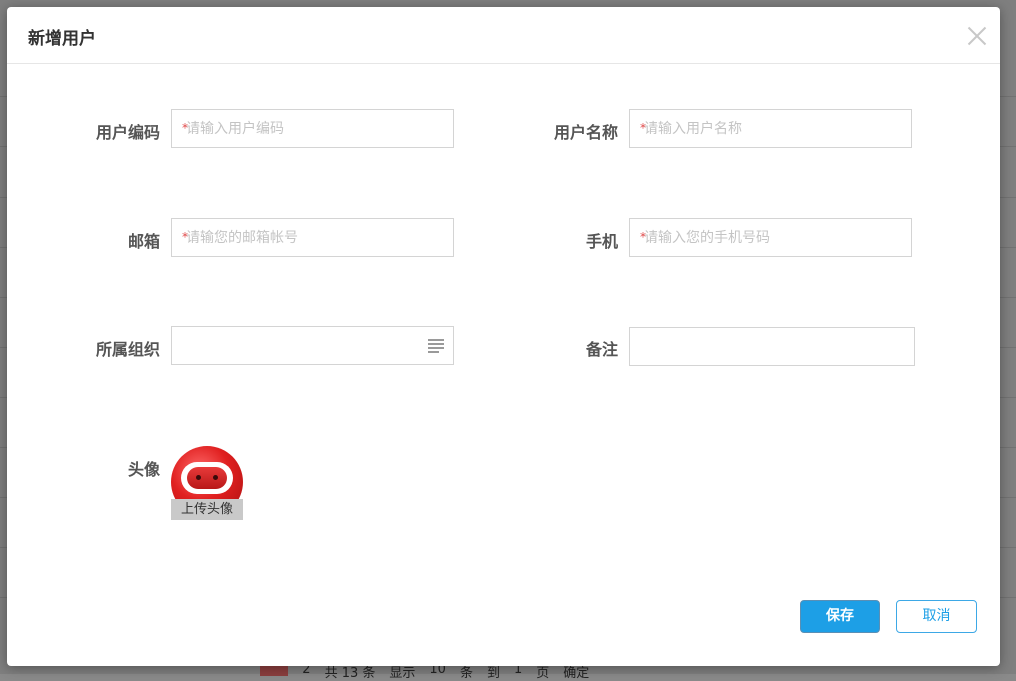  I want to click on phone-label: 手机, so click(601, 241).